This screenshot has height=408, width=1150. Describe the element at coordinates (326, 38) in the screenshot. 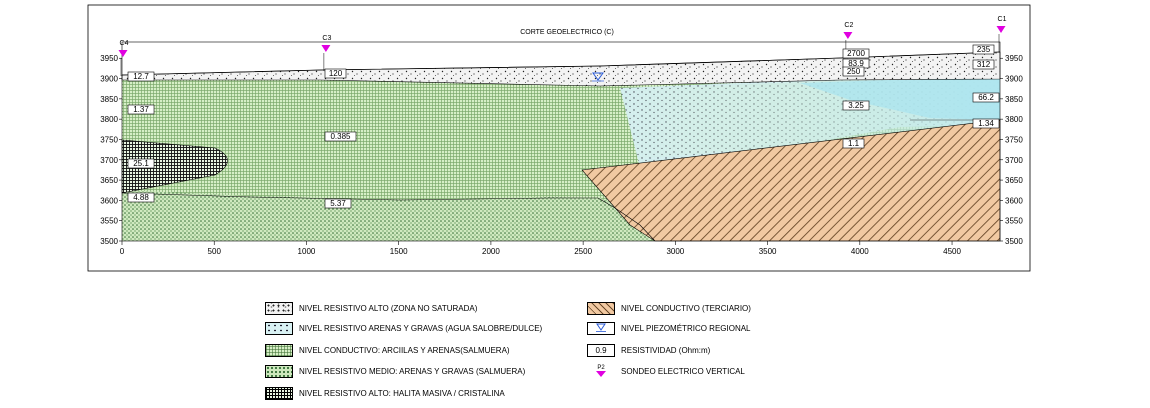

I see `sounding-label-c3: C3` at that location.